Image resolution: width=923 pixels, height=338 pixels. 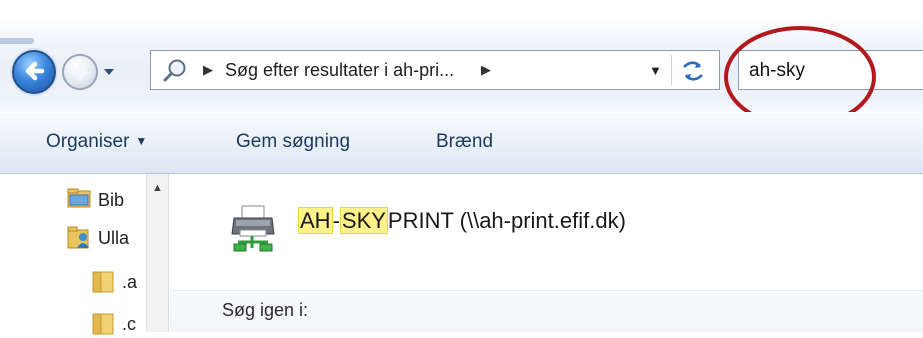 What do you see at coordinates (78, 237) in the screenshot?
I see `user-folder-icon` at bounding box center [78, 237].